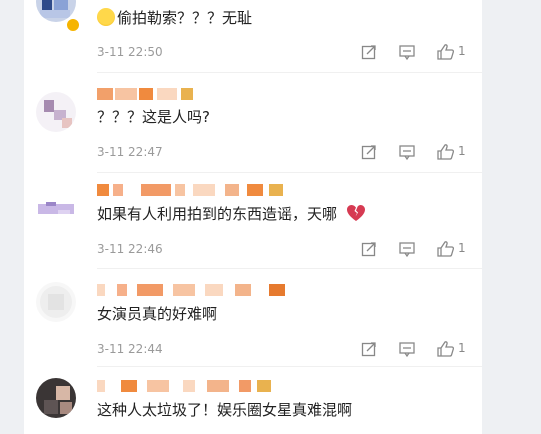  Describe the element at coordinates (73, 25) in the screenshot. I see `verified-badge` at that location.